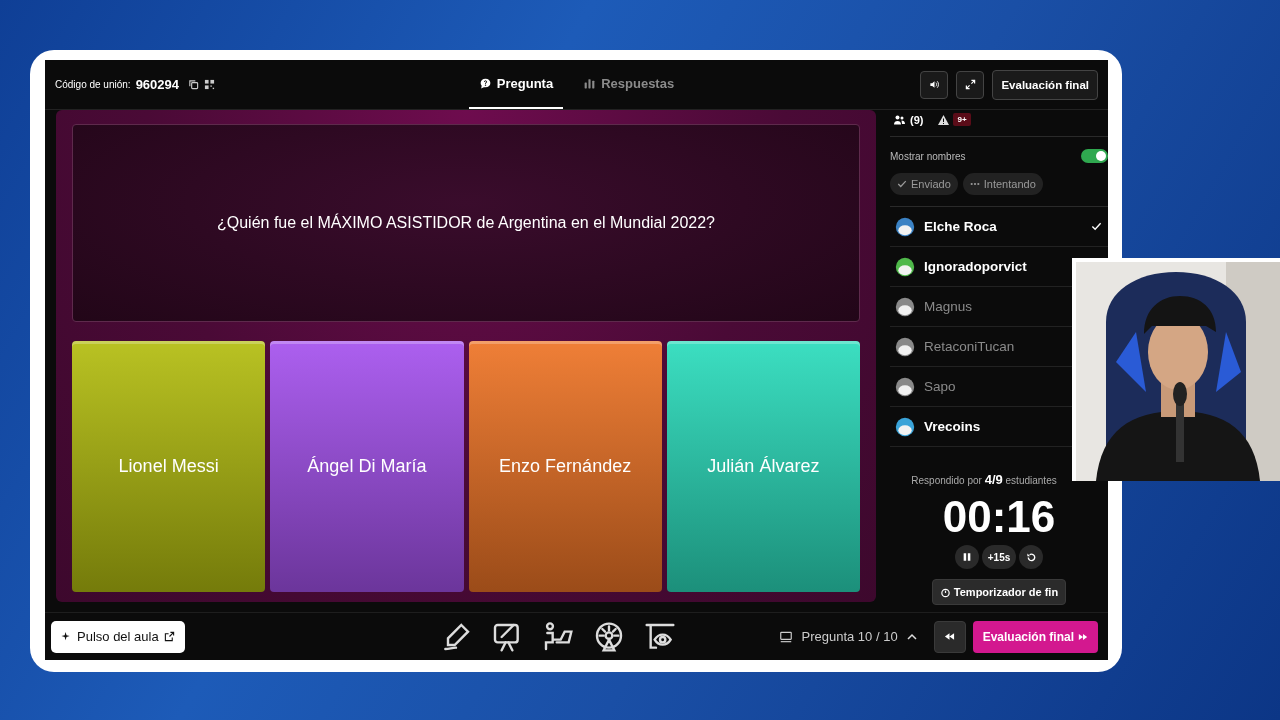  I want to click on add-time-button: +15s, so click(999, 557).